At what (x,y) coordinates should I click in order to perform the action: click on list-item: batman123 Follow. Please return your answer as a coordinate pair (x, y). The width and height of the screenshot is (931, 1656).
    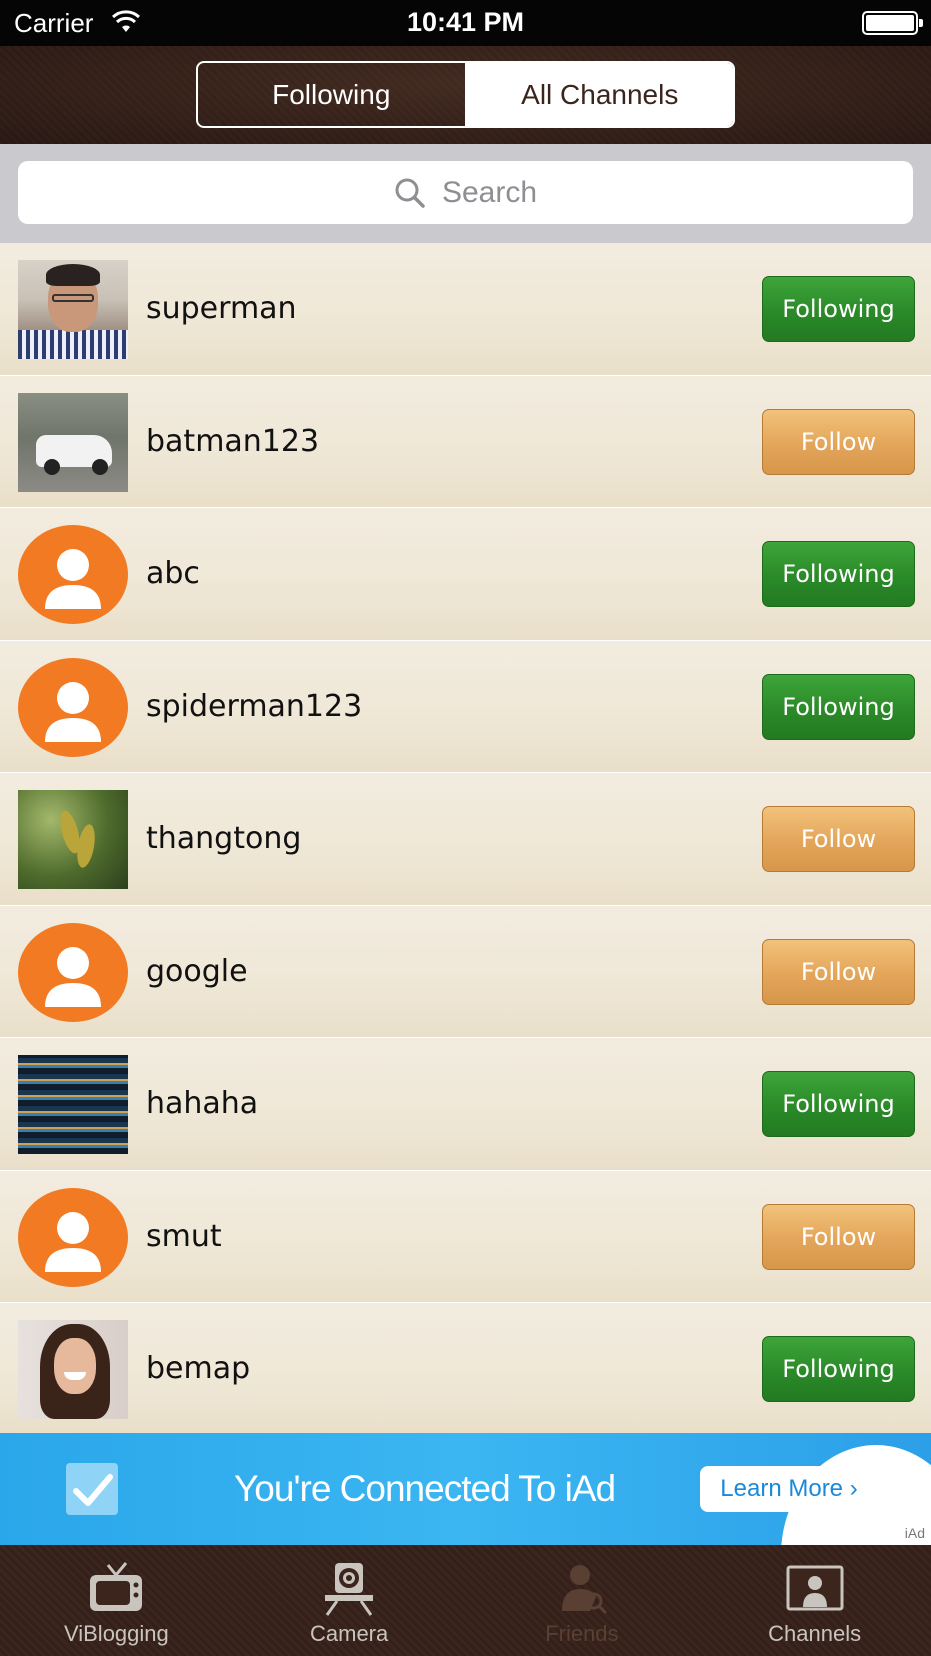
    Looking at the image, I should click on (465, 441).